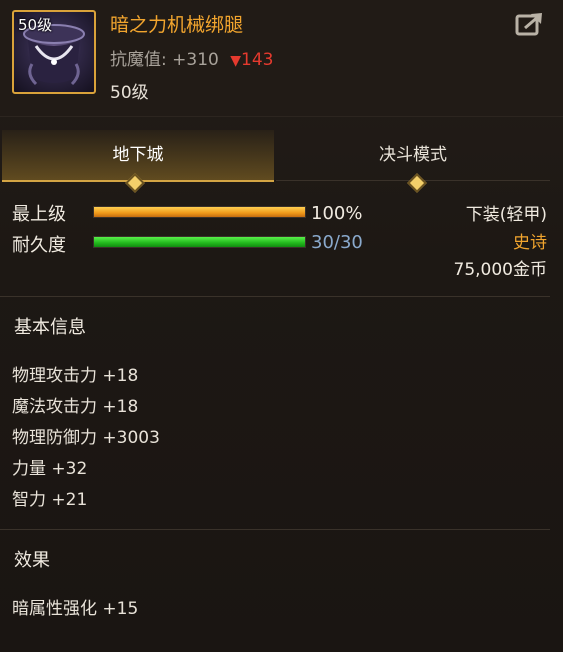 The image size is (563, 652). Describe the element at coordinates (50, 500) in the screenshot. I see `attribute-line: 智力 +21` at that location.